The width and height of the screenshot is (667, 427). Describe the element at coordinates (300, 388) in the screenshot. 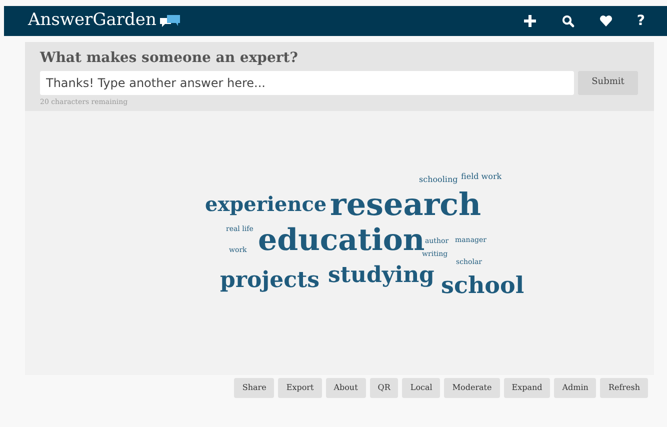

I see `toolbar-button: Export` at that location.